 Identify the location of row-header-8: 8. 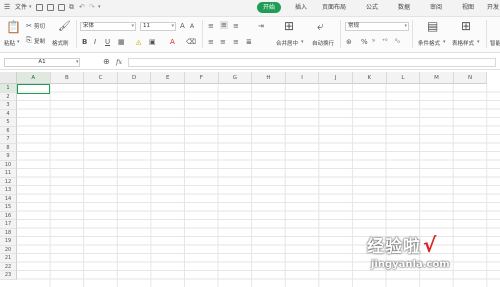
(8, 147).